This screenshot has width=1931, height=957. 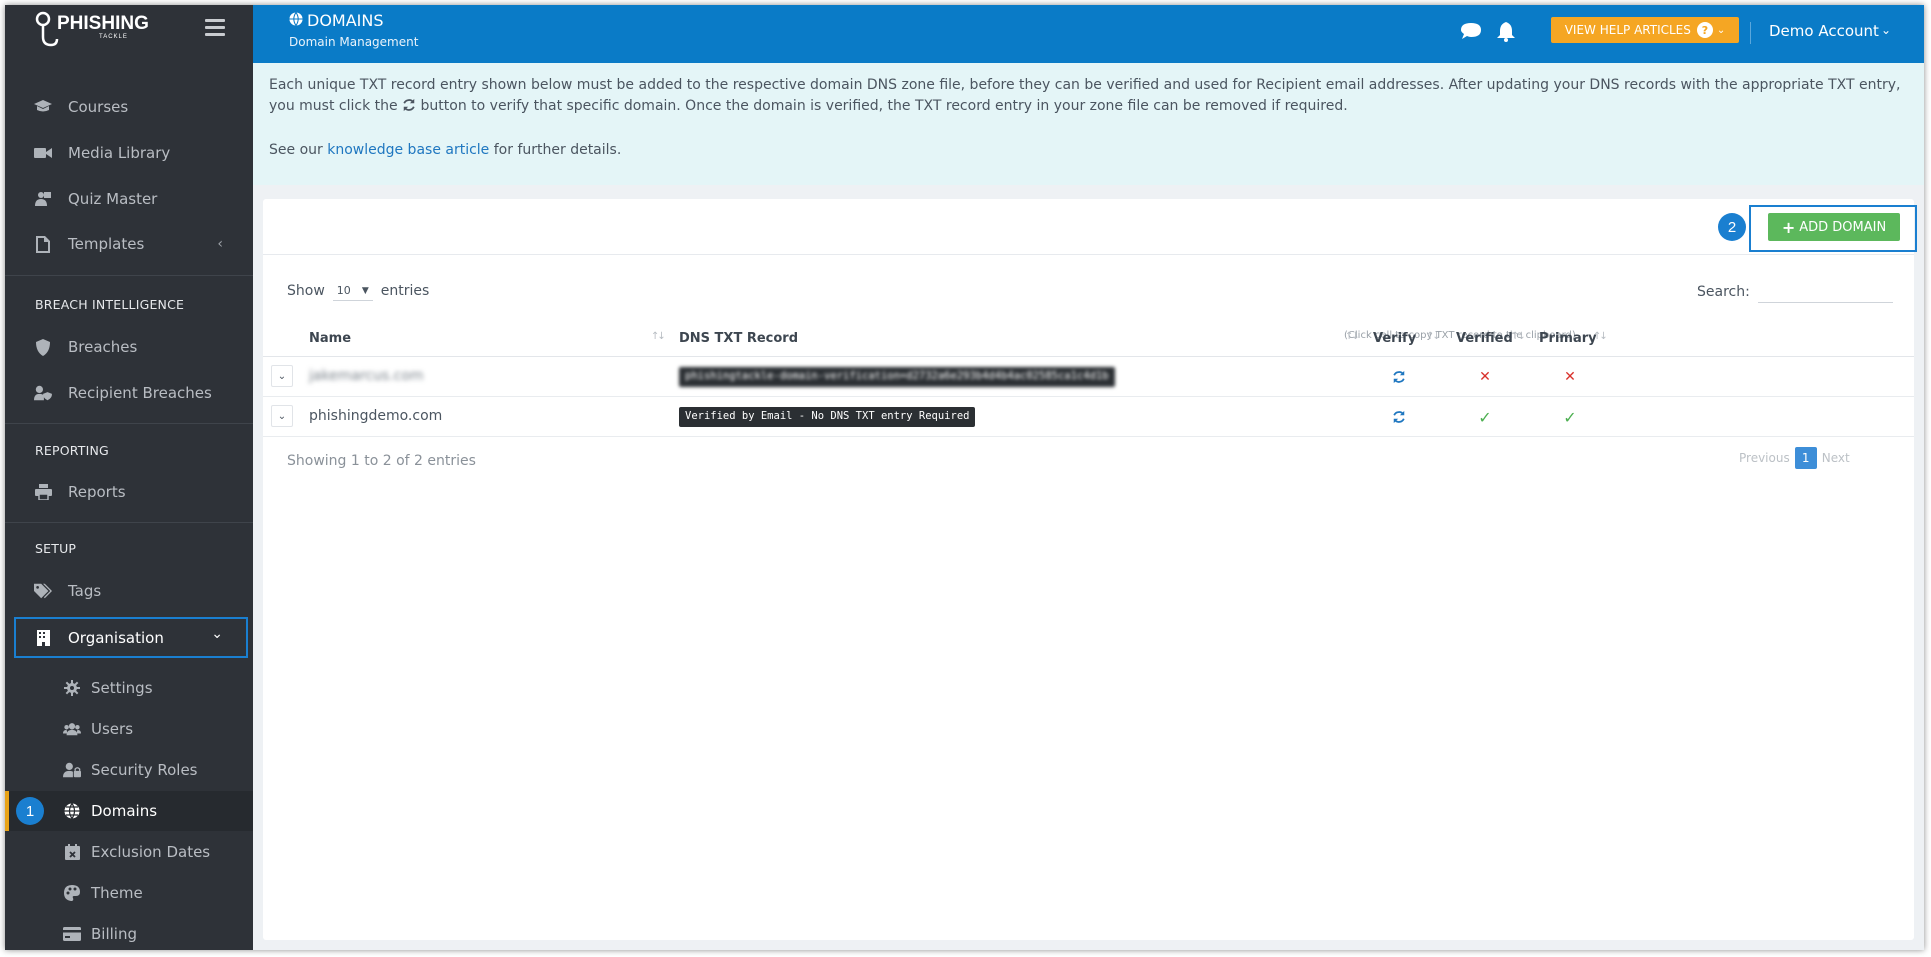 I want to click on calendar-x-icon, so click(x=72, y=852).